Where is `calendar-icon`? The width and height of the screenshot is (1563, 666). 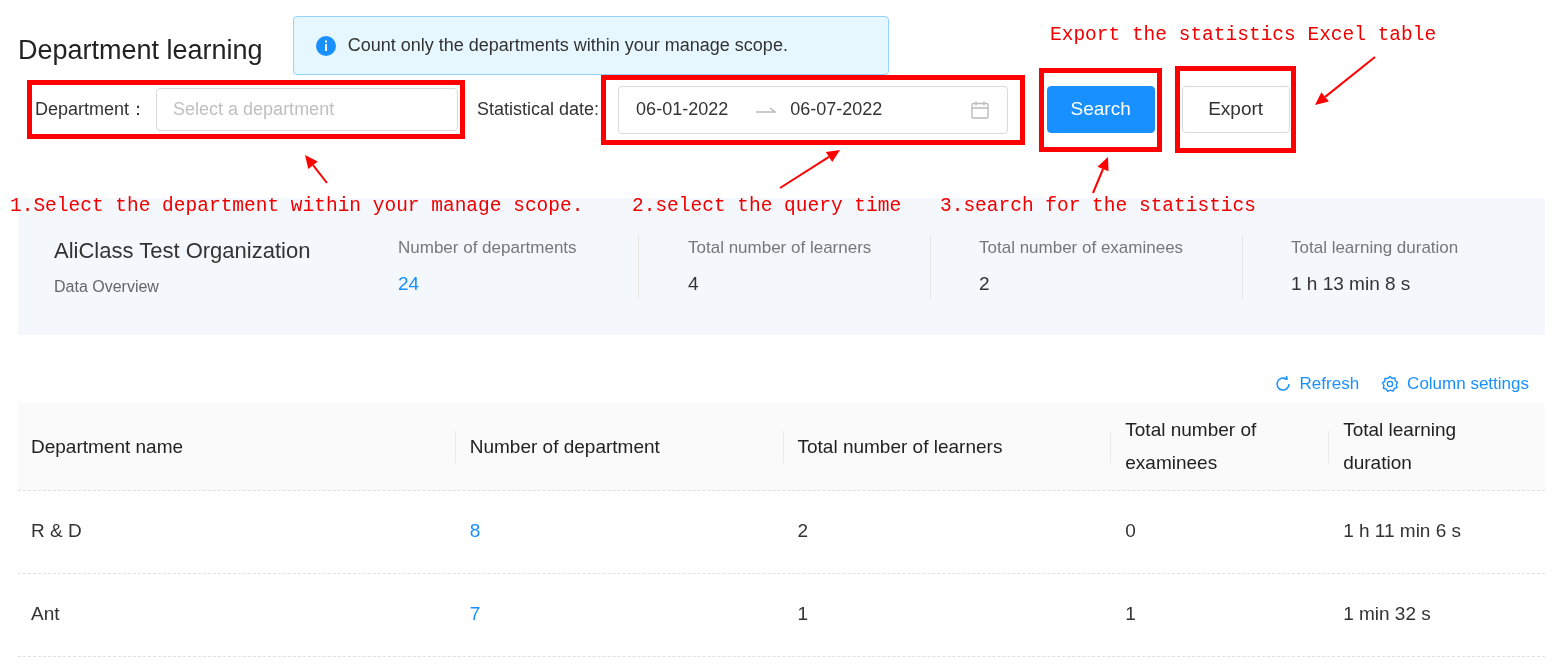
calendar-icon is located at coordinates (980, 109).